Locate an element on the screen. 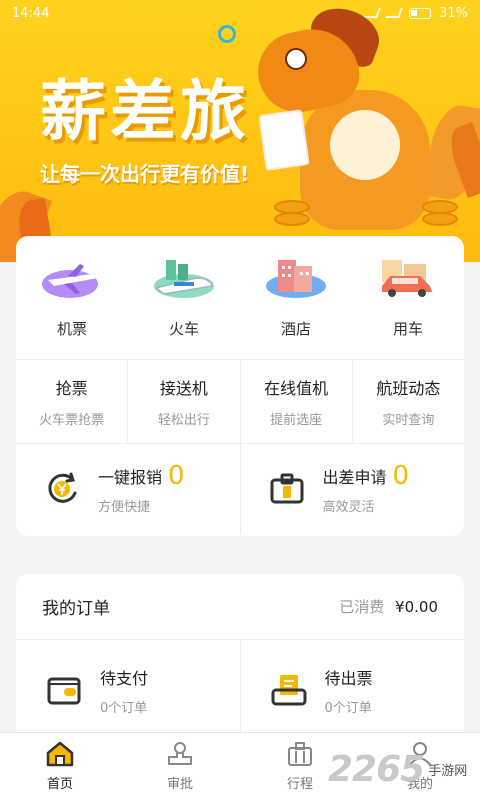  status-indicators: 31% is located at coordinates (415, 13).